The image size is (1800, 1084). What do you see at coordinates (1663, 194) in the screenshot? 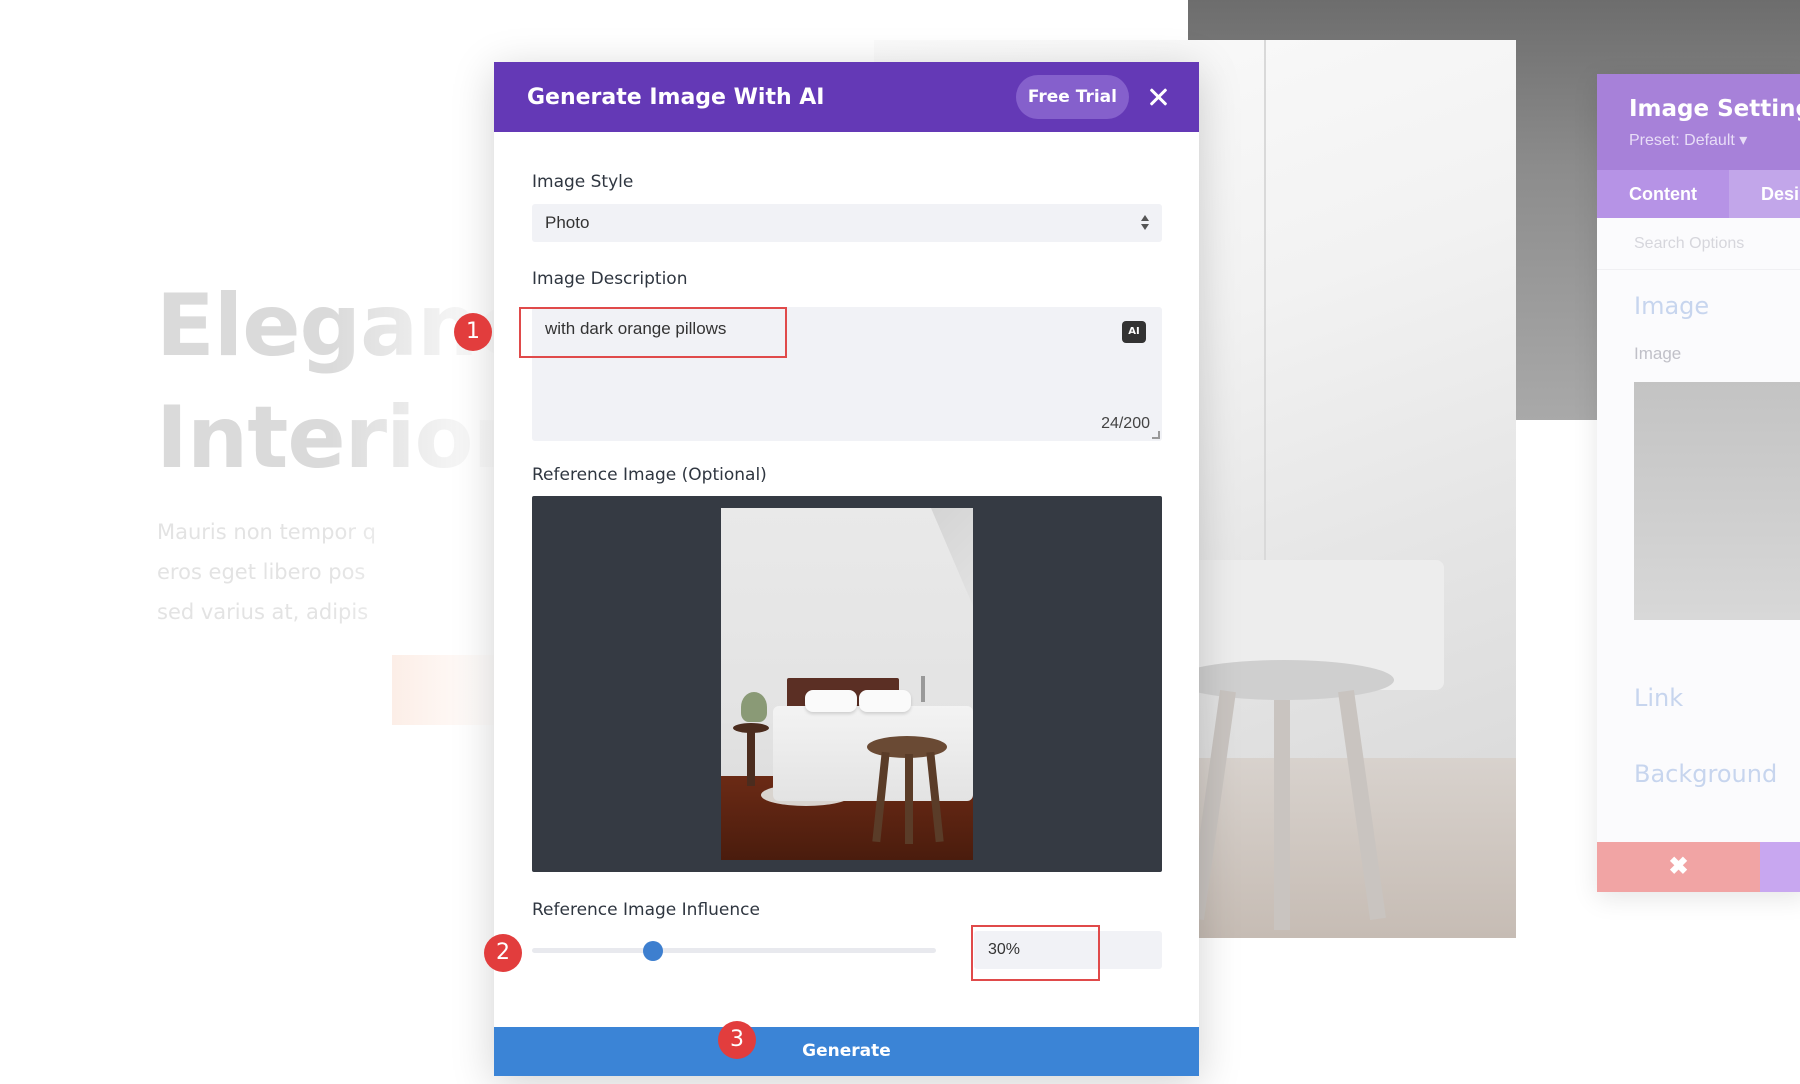
I see `tab-content: Content` at bounding box center [1663, 194].